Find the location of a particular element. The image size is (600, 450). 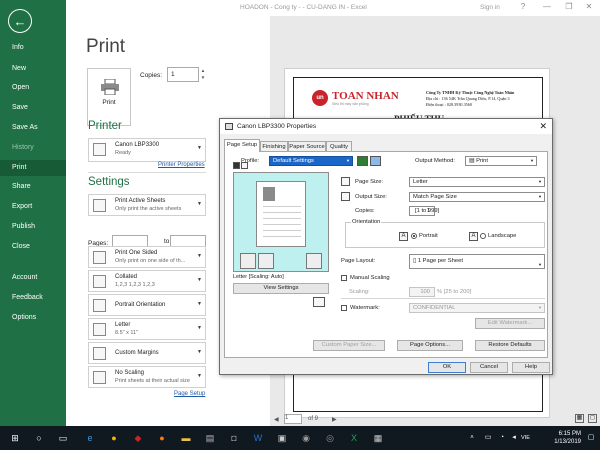

printer-properties-link: Printer Properties is located at coordinates (181, 165).